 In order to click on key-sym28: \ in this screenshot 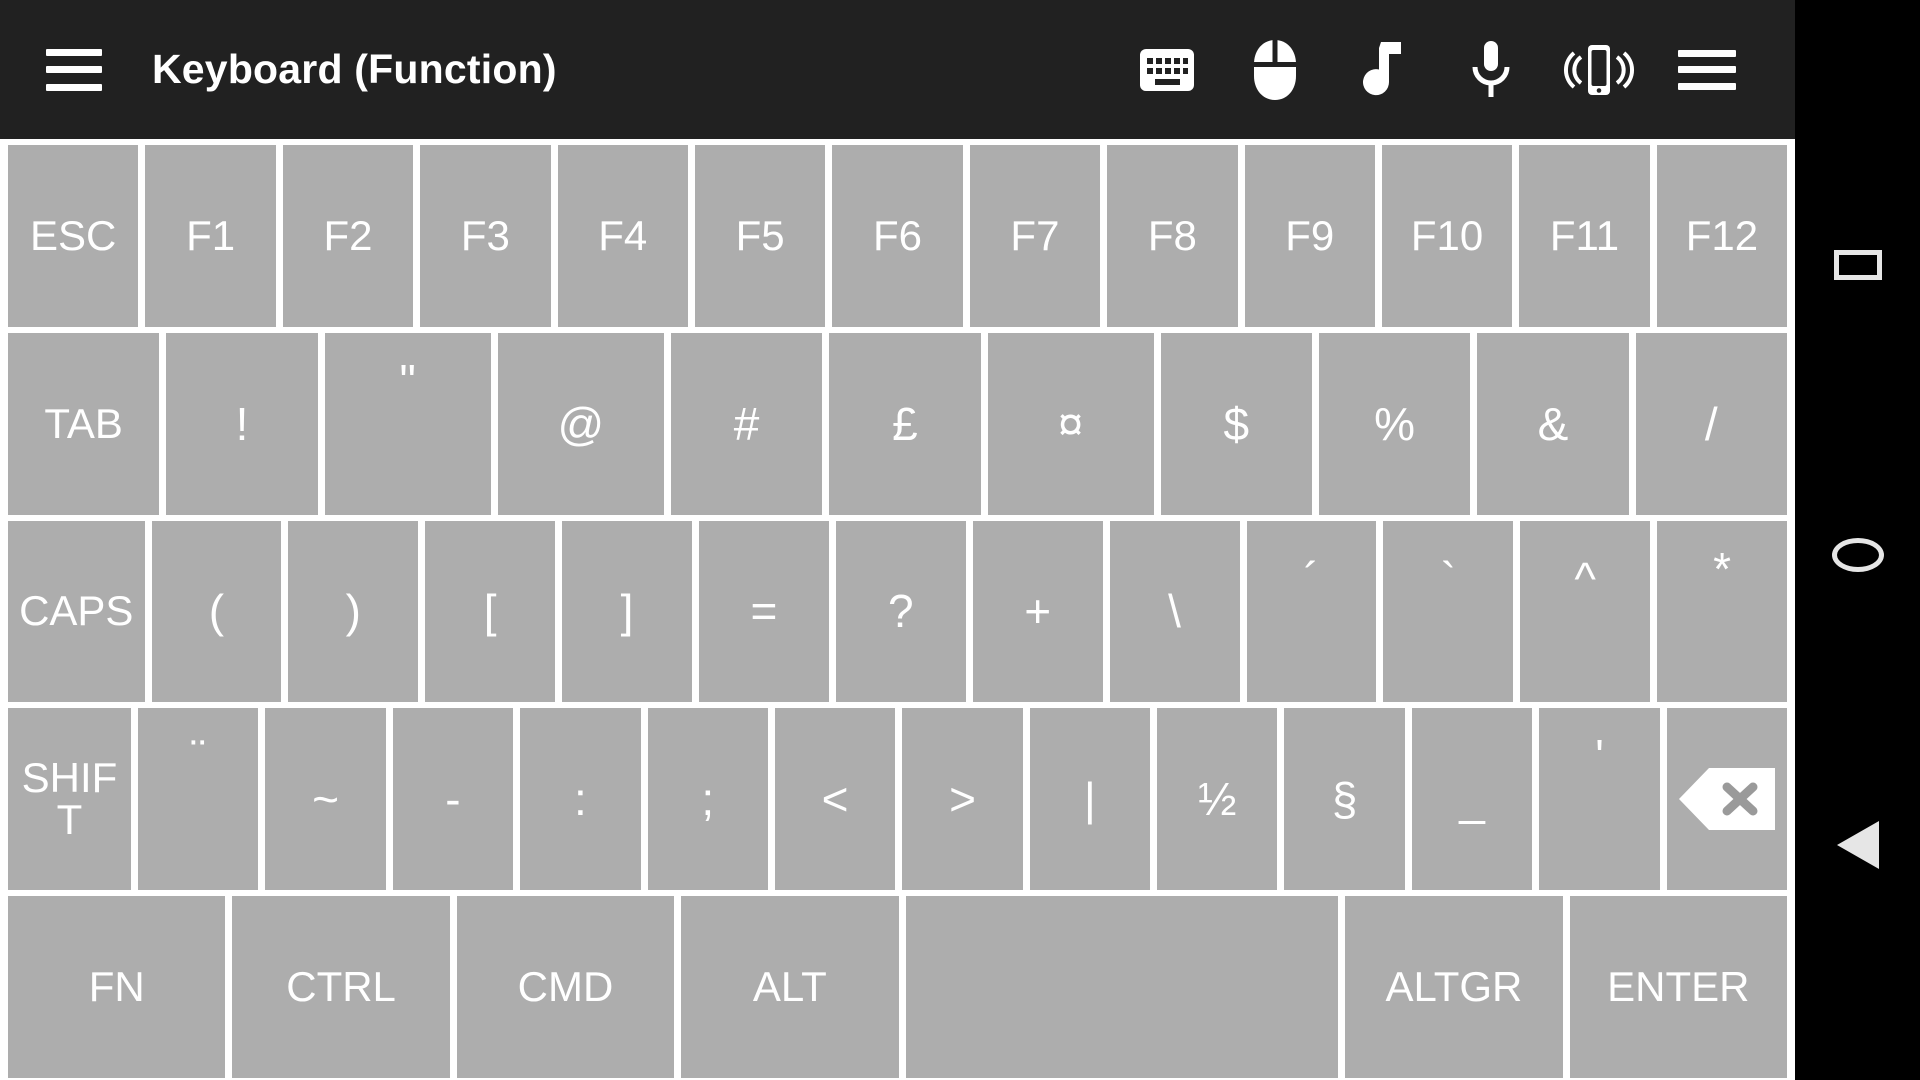, I will do `click(1174, 611)`.